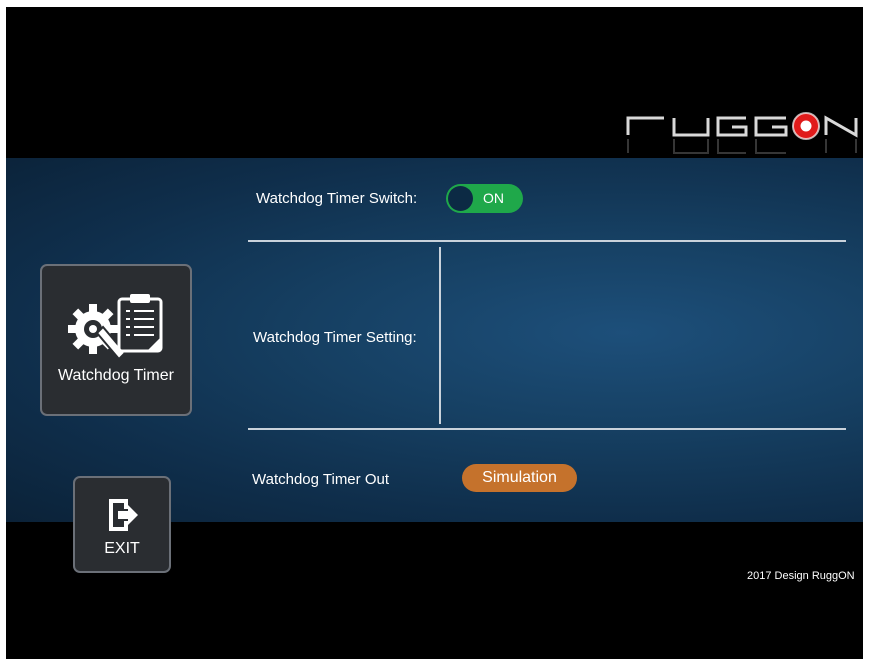  What do you see at coordinates (337, 198) in the screenshot?
I see `watchdog-switch-label: Watchdog Timer Switch:` at bounding box center [337, 198].